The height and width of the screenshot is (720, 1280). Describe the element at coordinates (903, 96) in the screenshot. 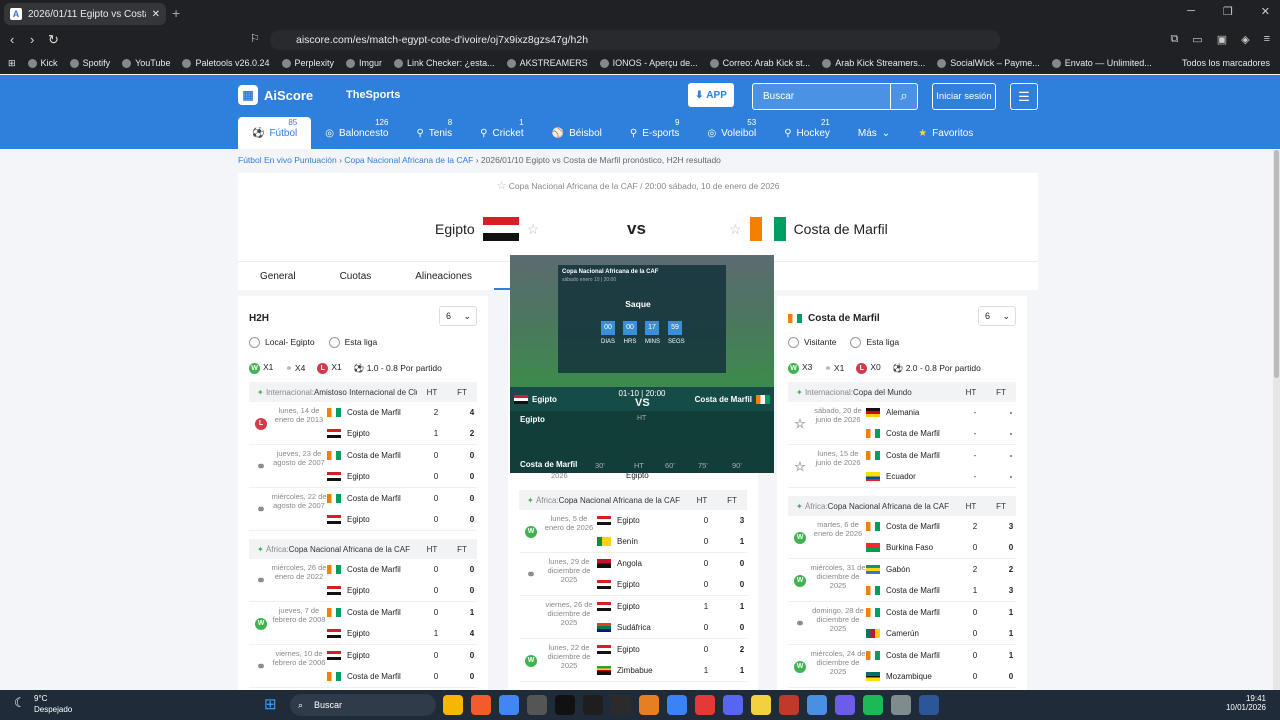

I see `search-icon: ⌕` at that location.